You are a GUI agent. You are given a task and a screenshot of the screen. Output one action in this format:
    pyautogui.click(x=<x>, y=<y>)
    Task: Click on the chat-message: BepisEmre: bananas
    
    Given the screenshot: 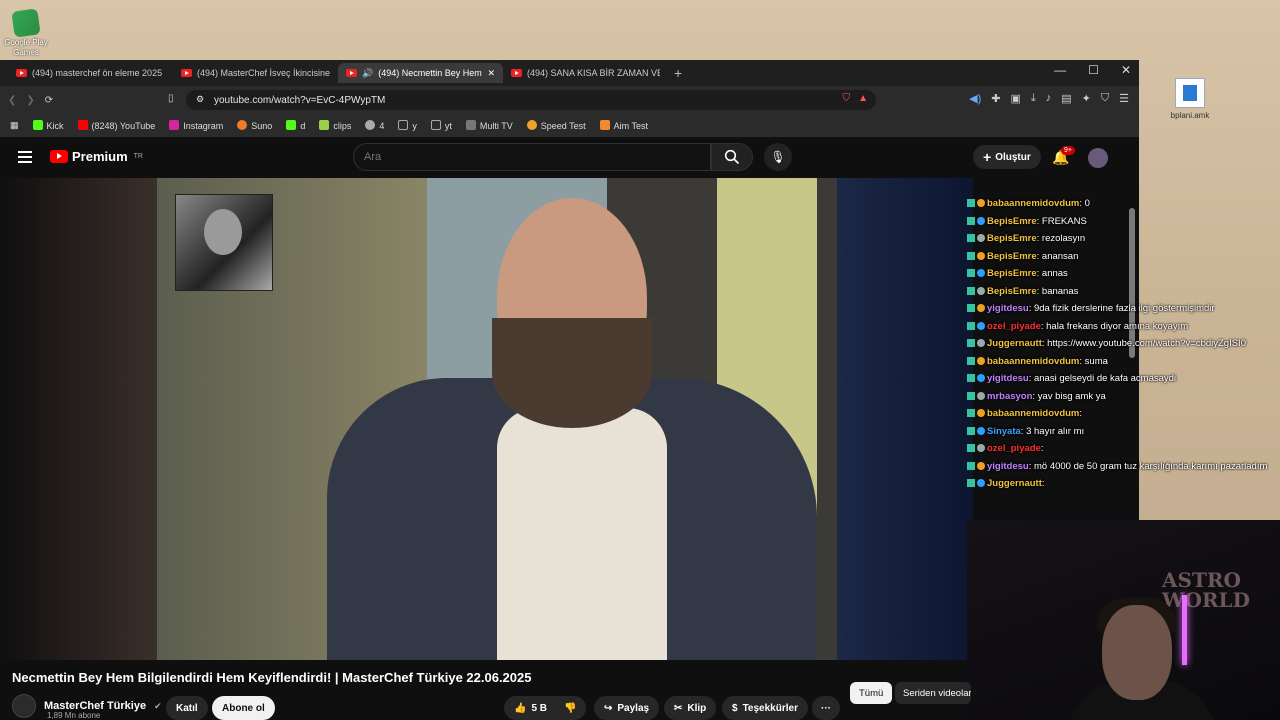 What is the action you would take?
    pyautogui.click(x=1123, y=292)
    